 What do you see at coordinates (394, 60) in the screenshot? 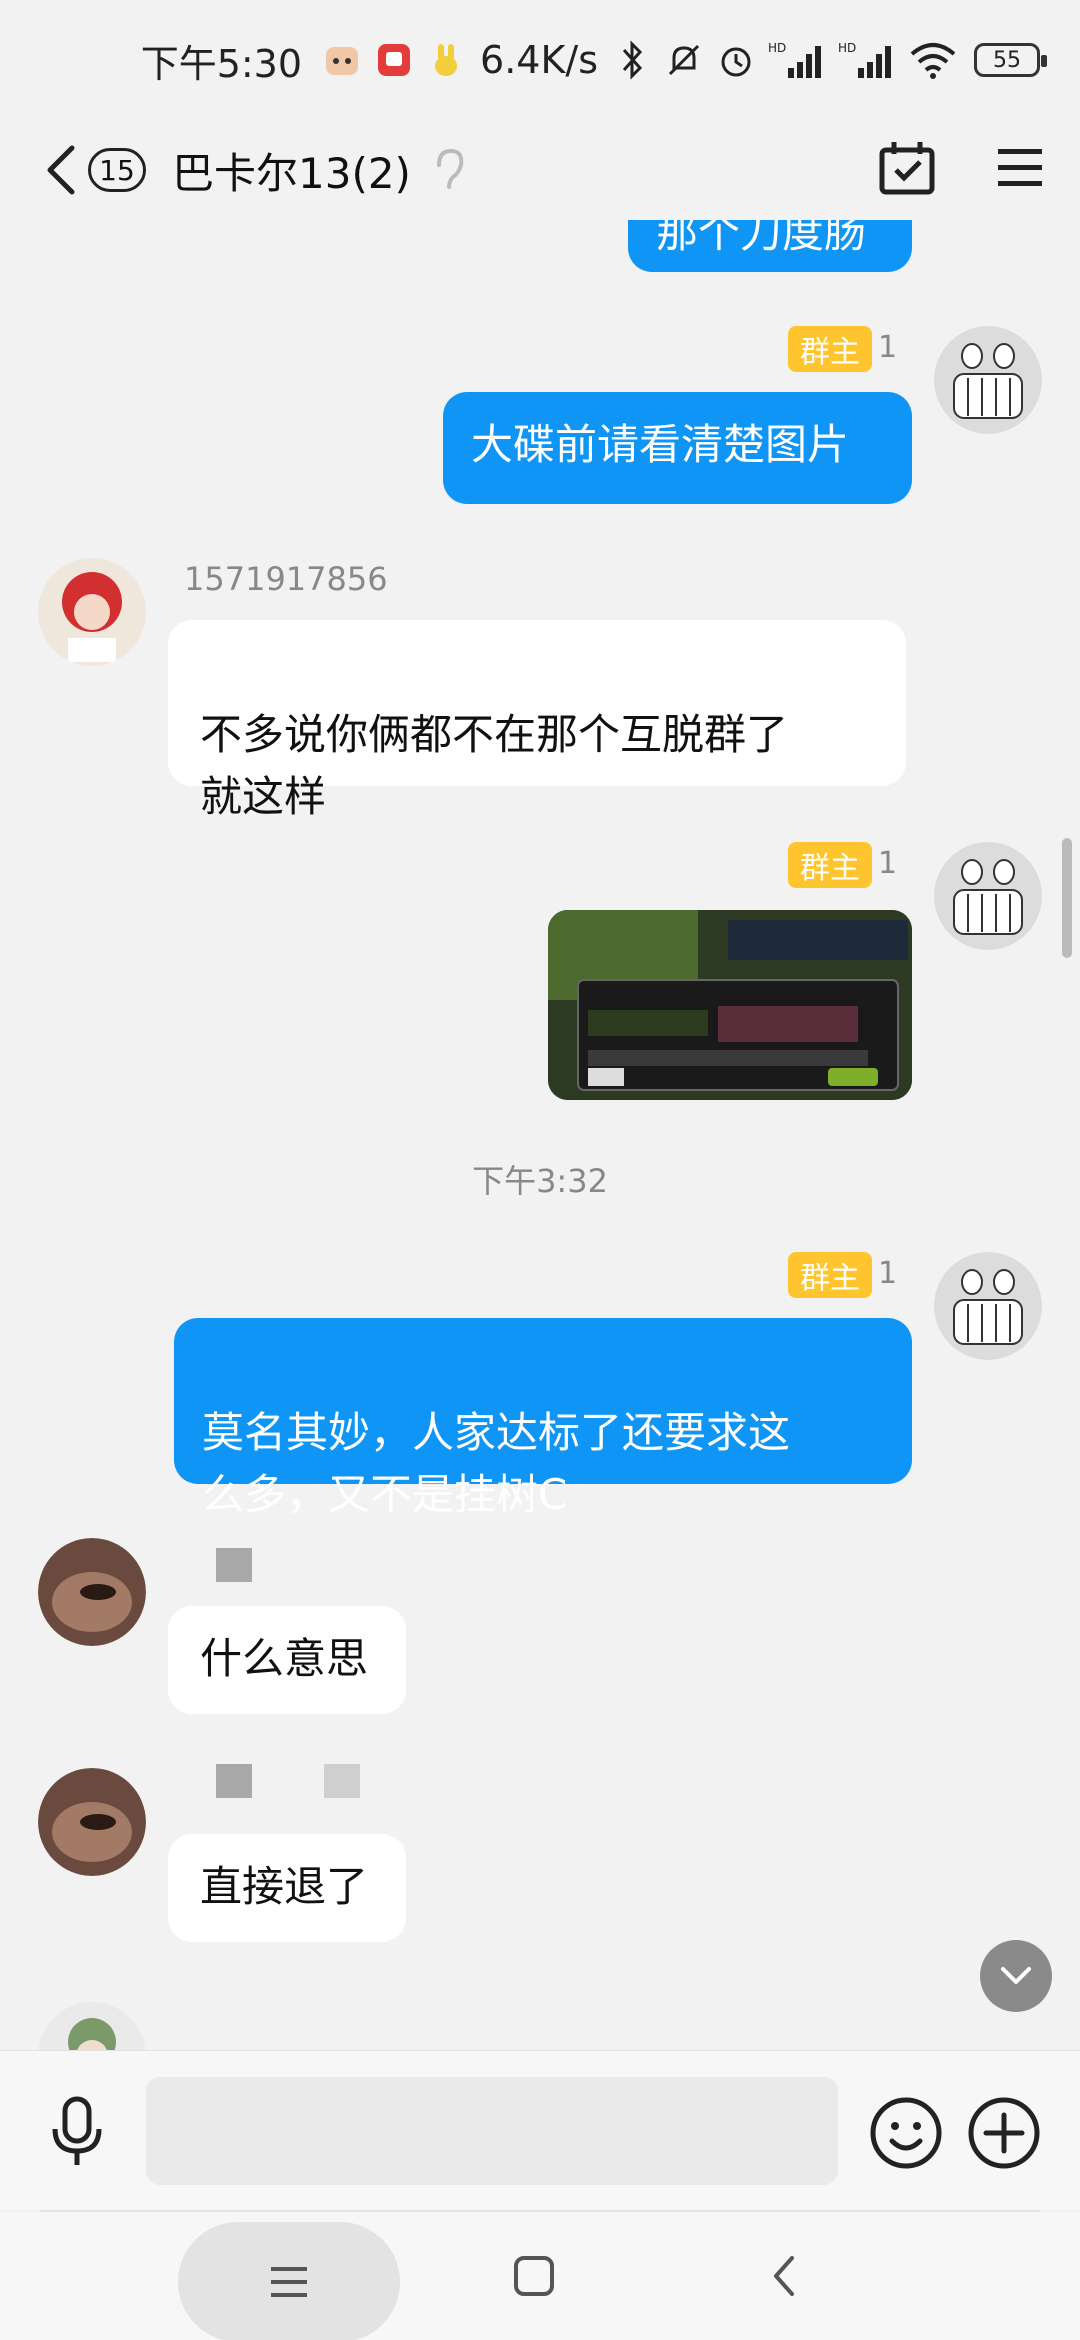
I see `red-app-icon` at bounding box center [394, 60].